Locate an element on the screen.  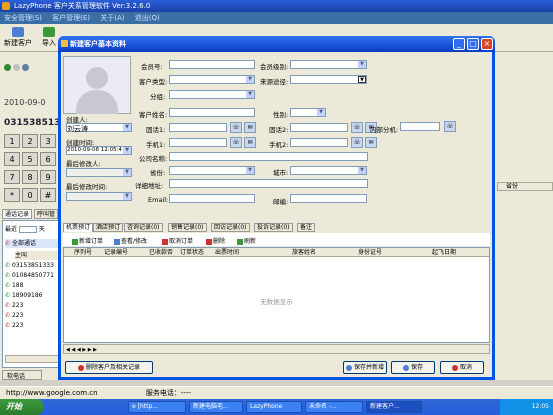
view-edit-button: 查看/修改 is located at coordinates (130, 240).